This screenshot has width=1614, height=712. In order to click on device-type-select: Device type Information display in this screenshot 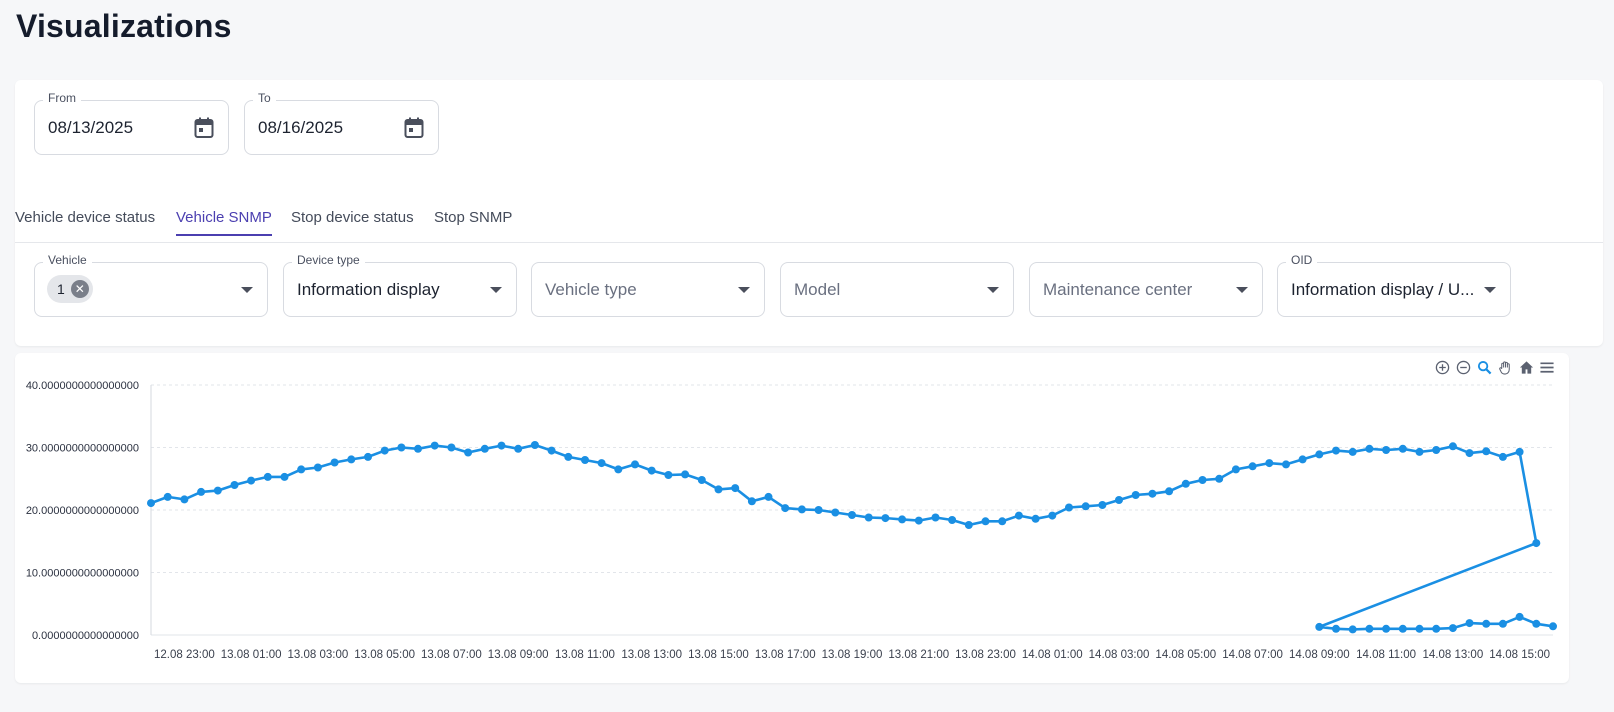, I will do `click(400, 285)`.